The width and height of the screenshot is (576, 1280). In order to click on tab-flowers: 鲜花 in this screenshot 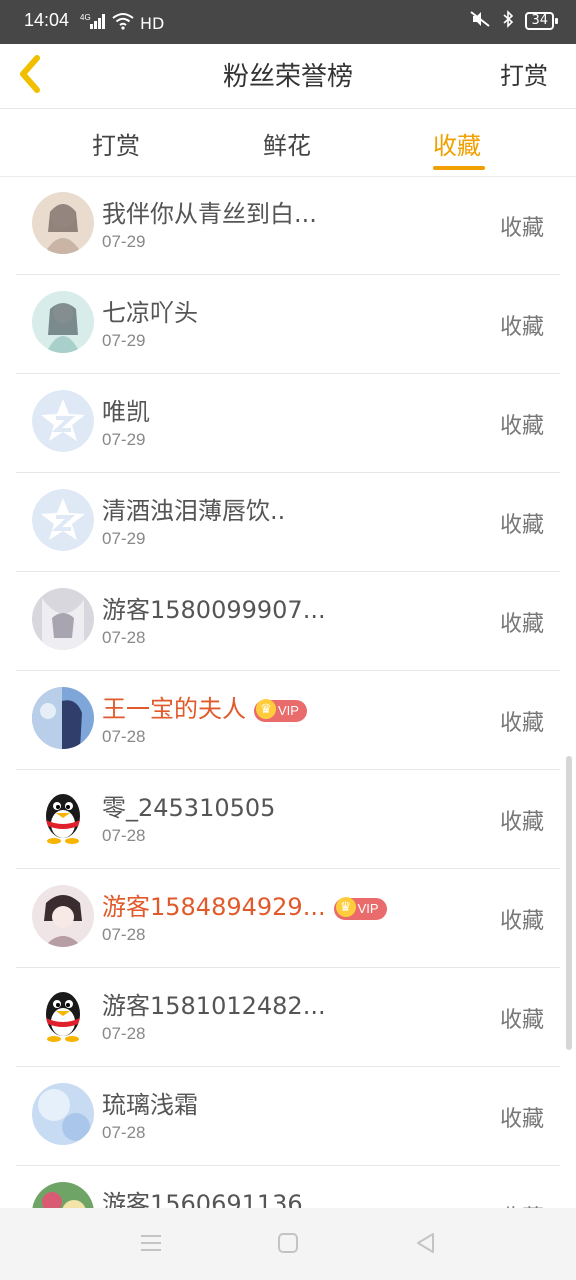, I will do `click(287, 143)`.